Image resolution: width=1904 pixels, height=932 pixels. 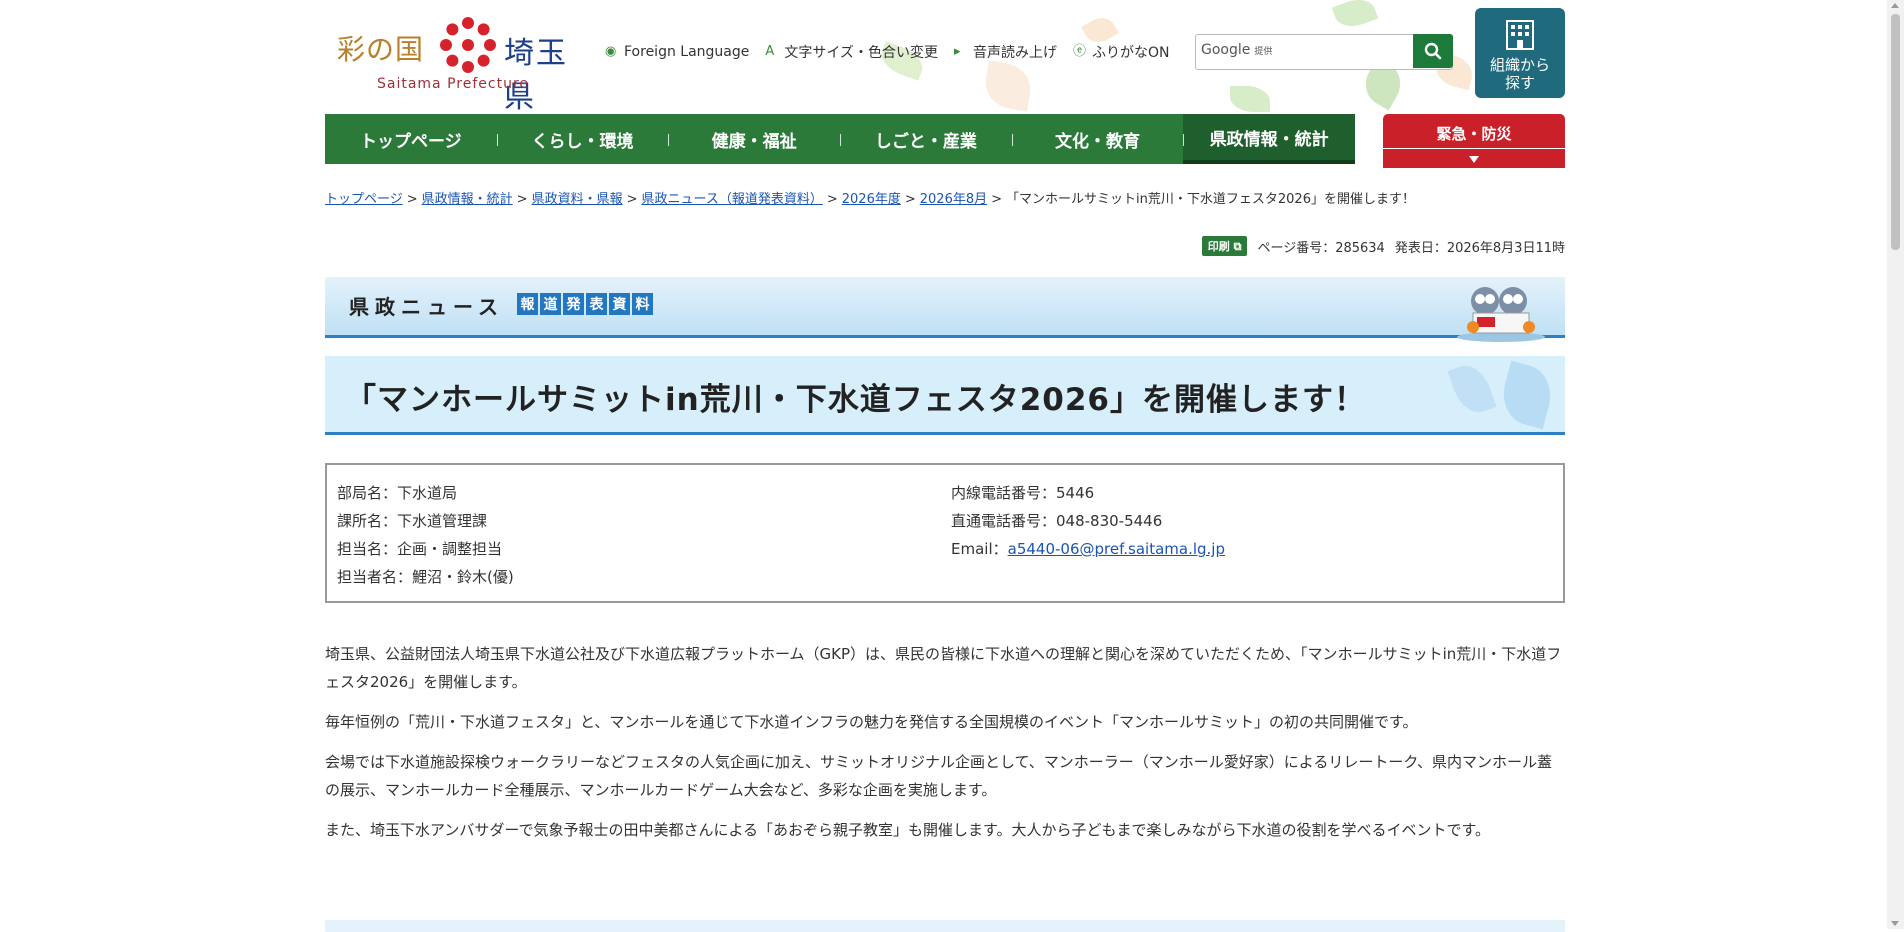 I want to click on text-size-color-link: A 文字サイズ・色合い変更, so click(x=851, y=52).